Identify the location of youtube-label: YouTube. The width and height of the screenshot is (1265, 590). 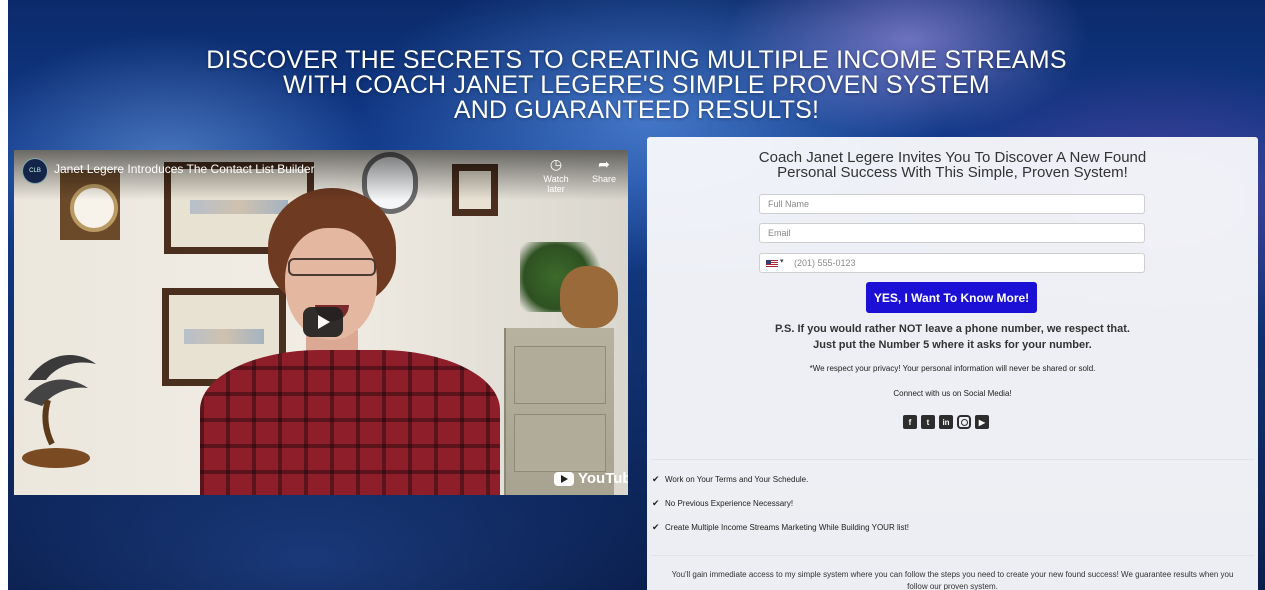
(603, 478).